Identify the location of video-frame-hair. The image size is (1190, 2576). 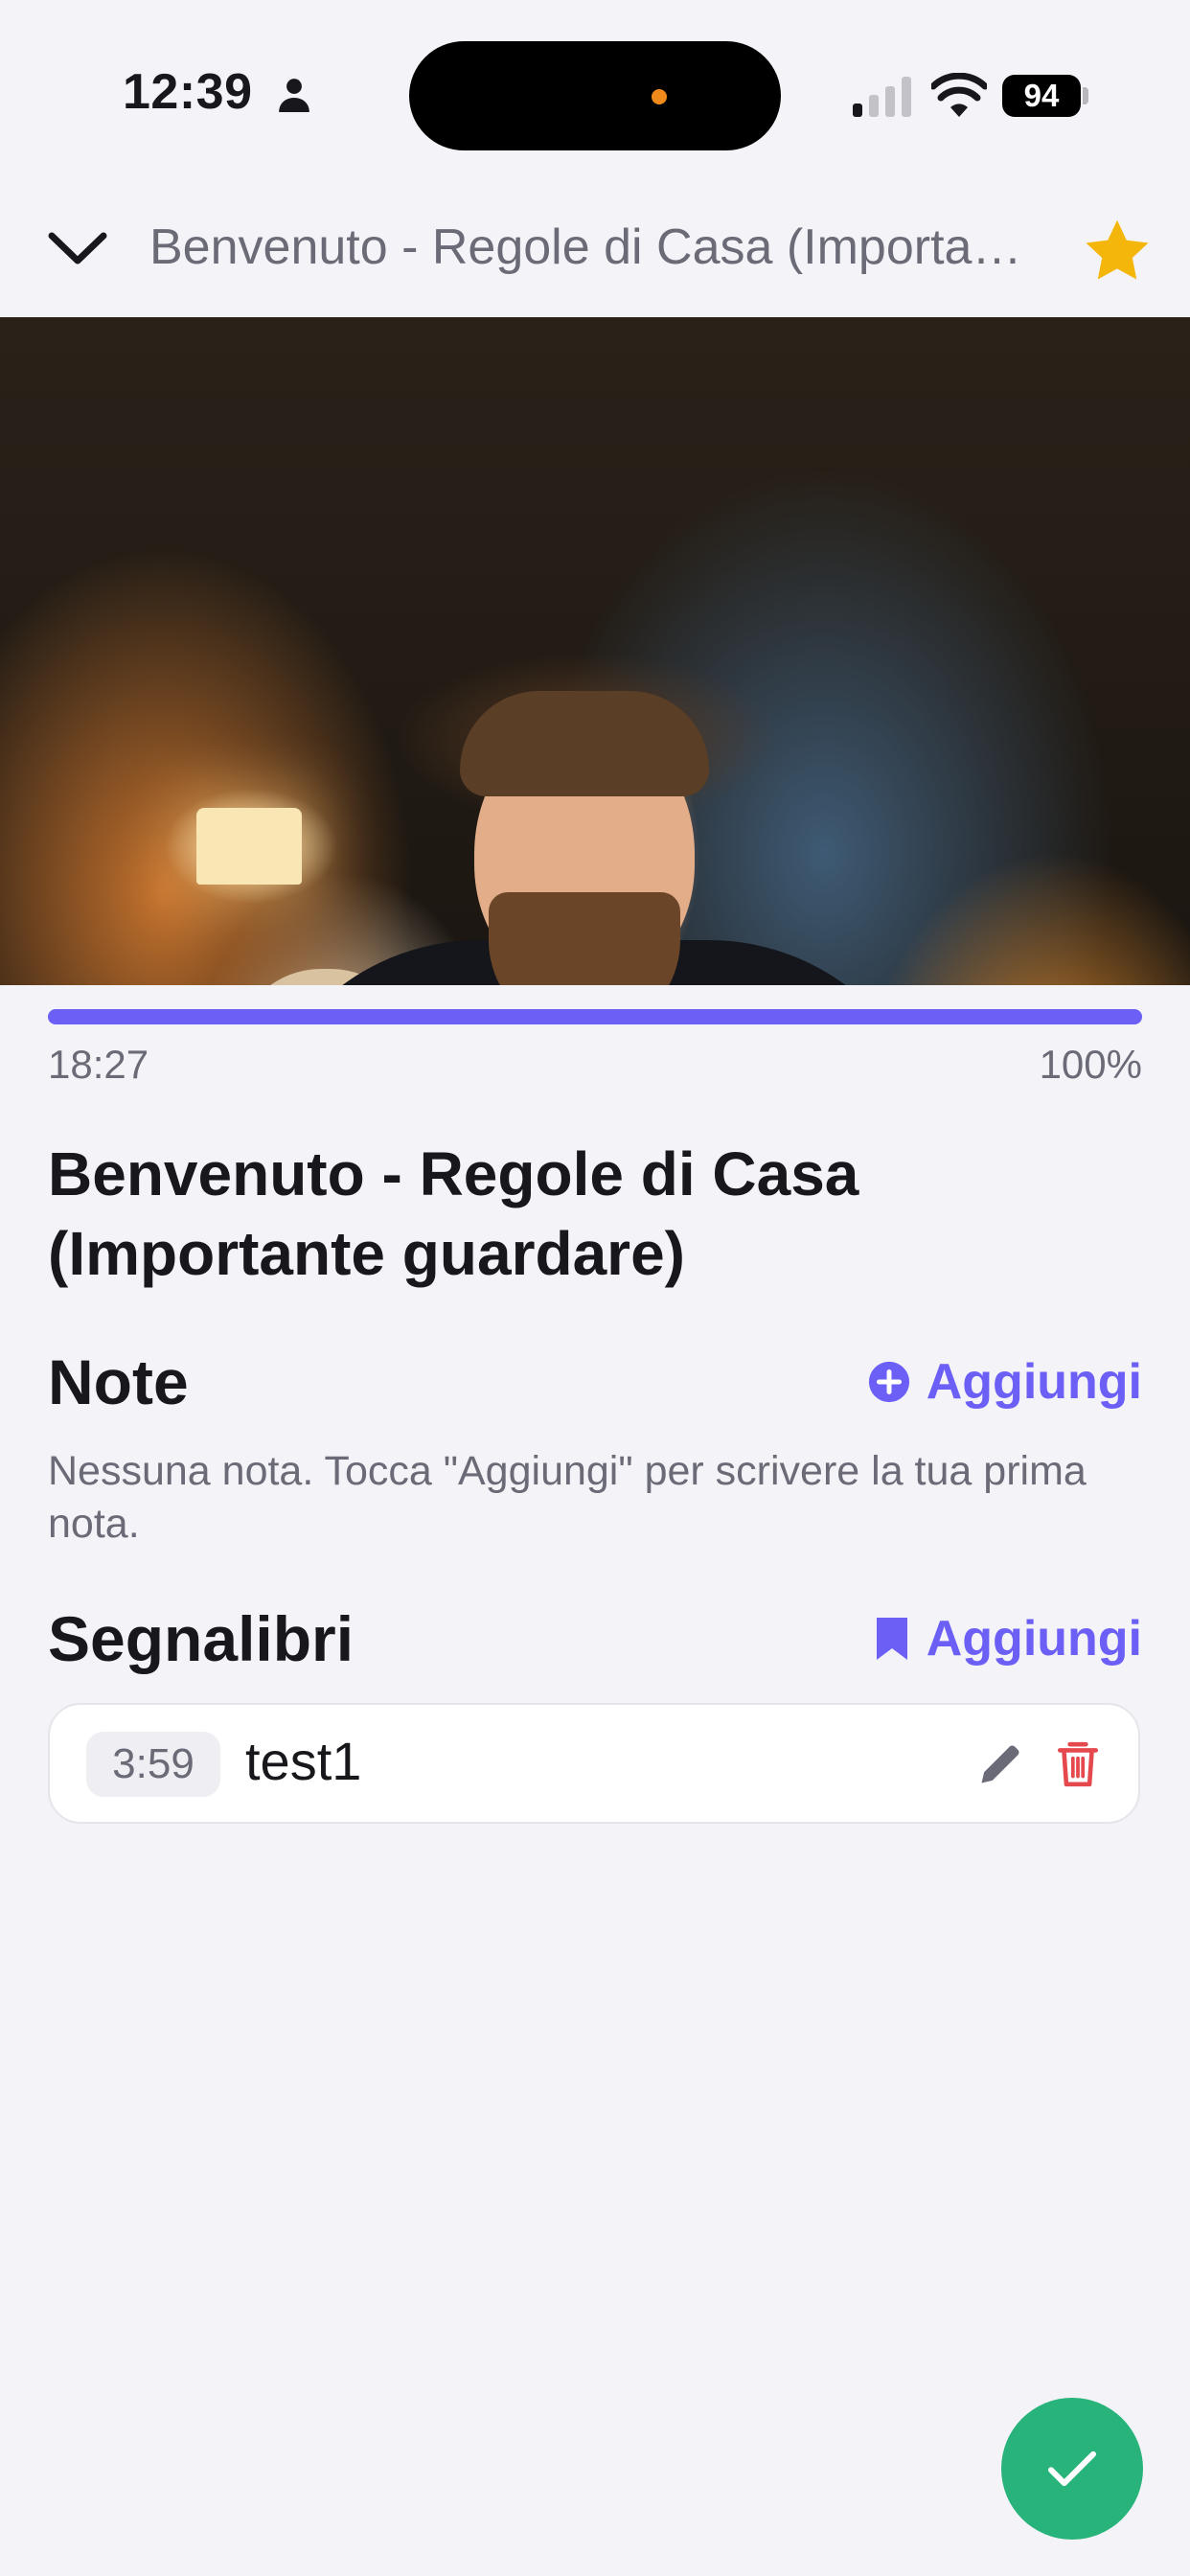
(585, 743).